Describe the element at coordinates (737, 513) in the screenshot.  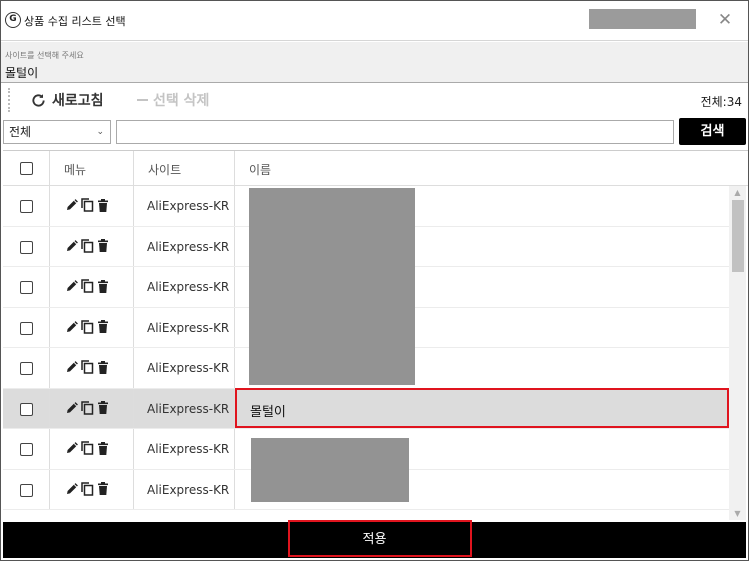
I see `scroll-down-icon: ▼` at that location.